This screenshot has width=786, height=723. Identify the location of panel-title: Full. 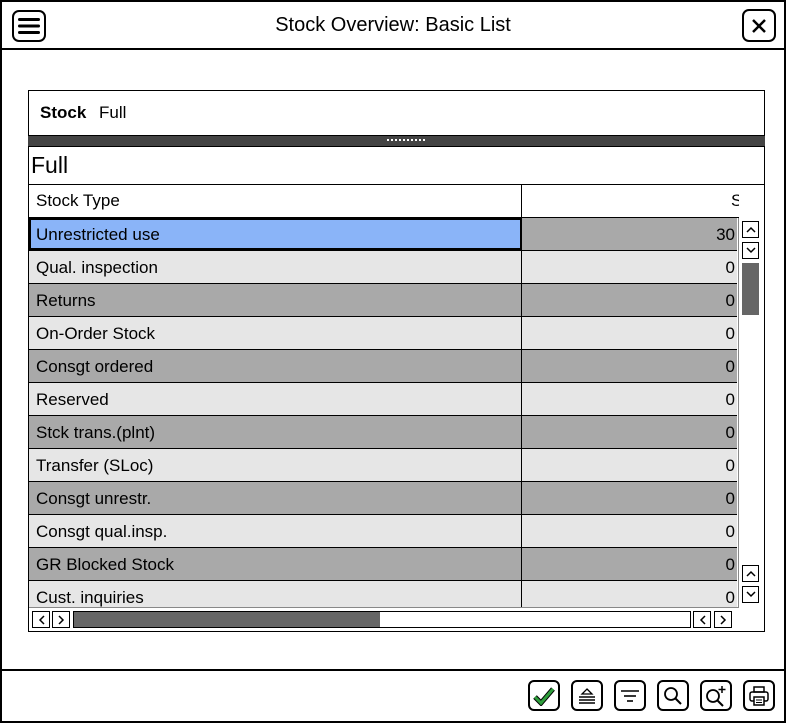
(50, 165).